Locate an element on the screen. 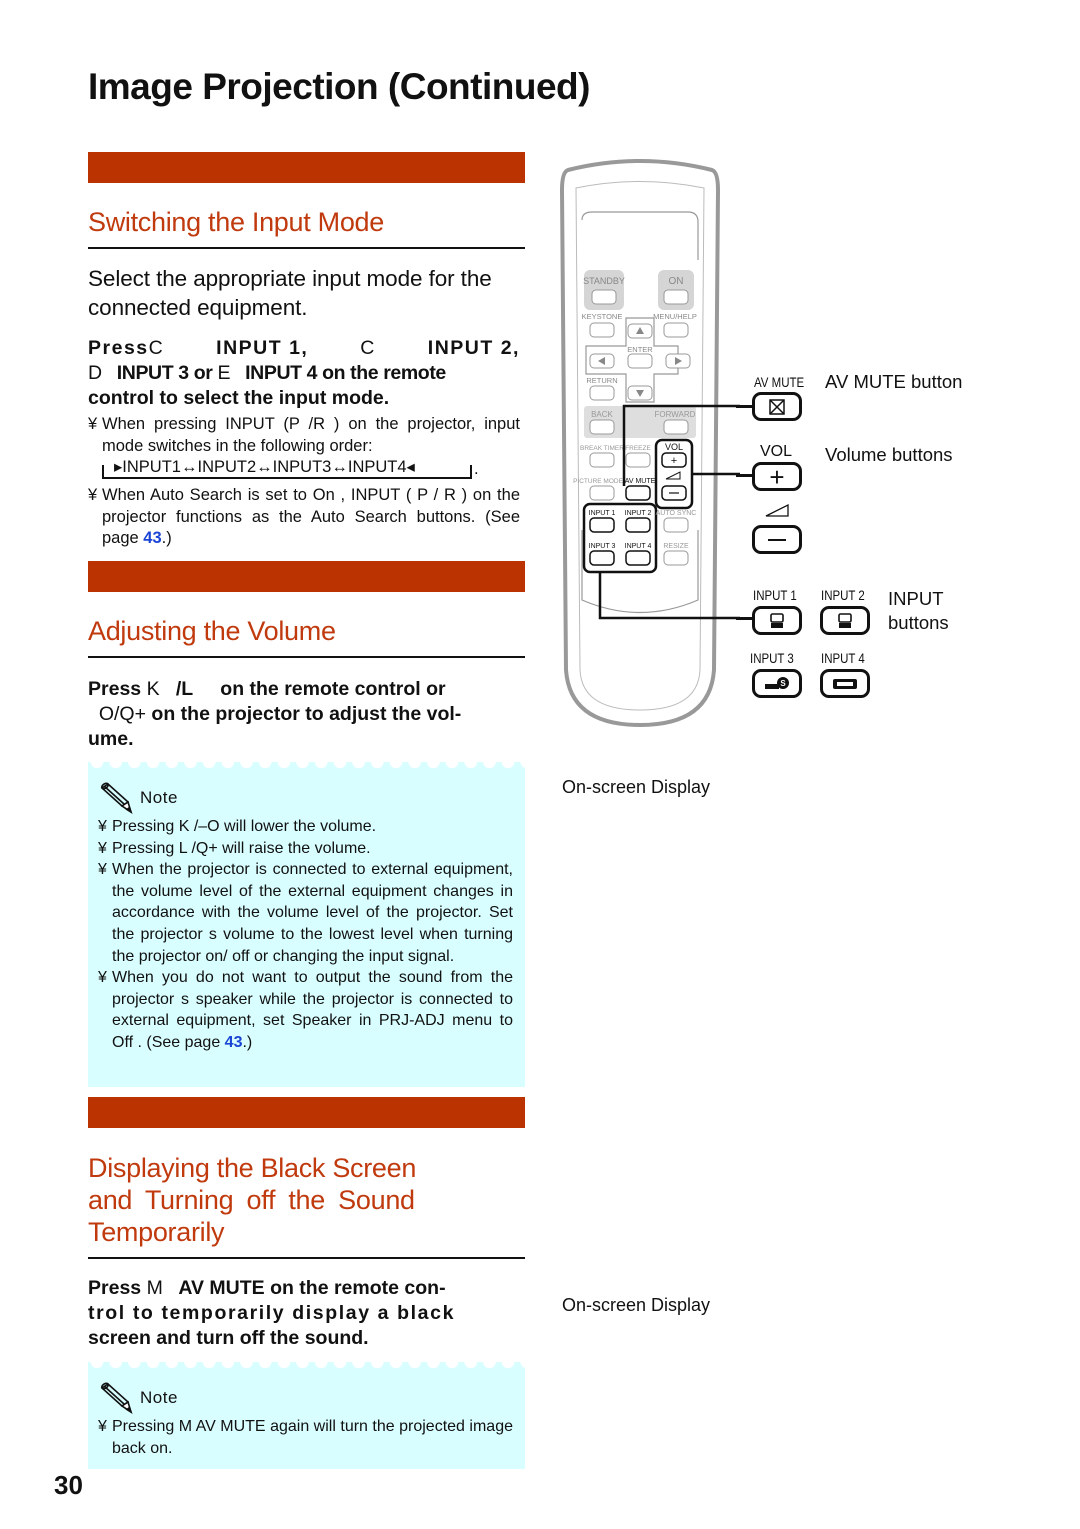 The height and width of the screenshot is (1529, 1080). resize-button is located at coordinates (676, 558).